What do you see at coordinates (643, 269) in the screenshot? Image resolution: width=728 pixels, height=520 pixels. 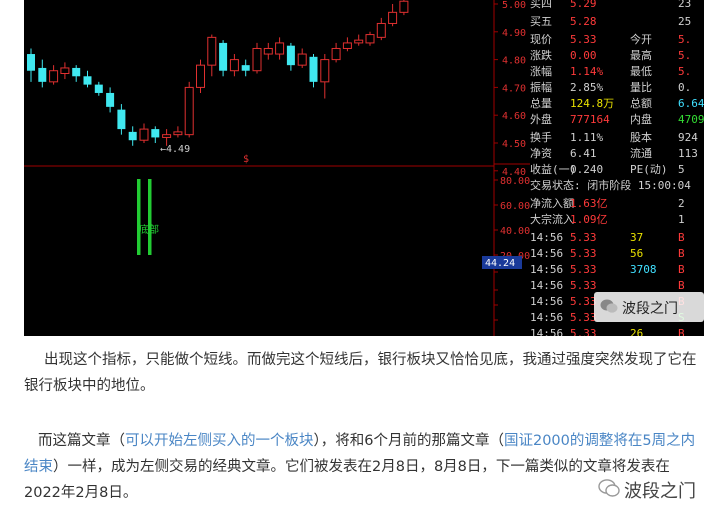 I see `quote-cell: 3708` at bounding box center [643, 269].